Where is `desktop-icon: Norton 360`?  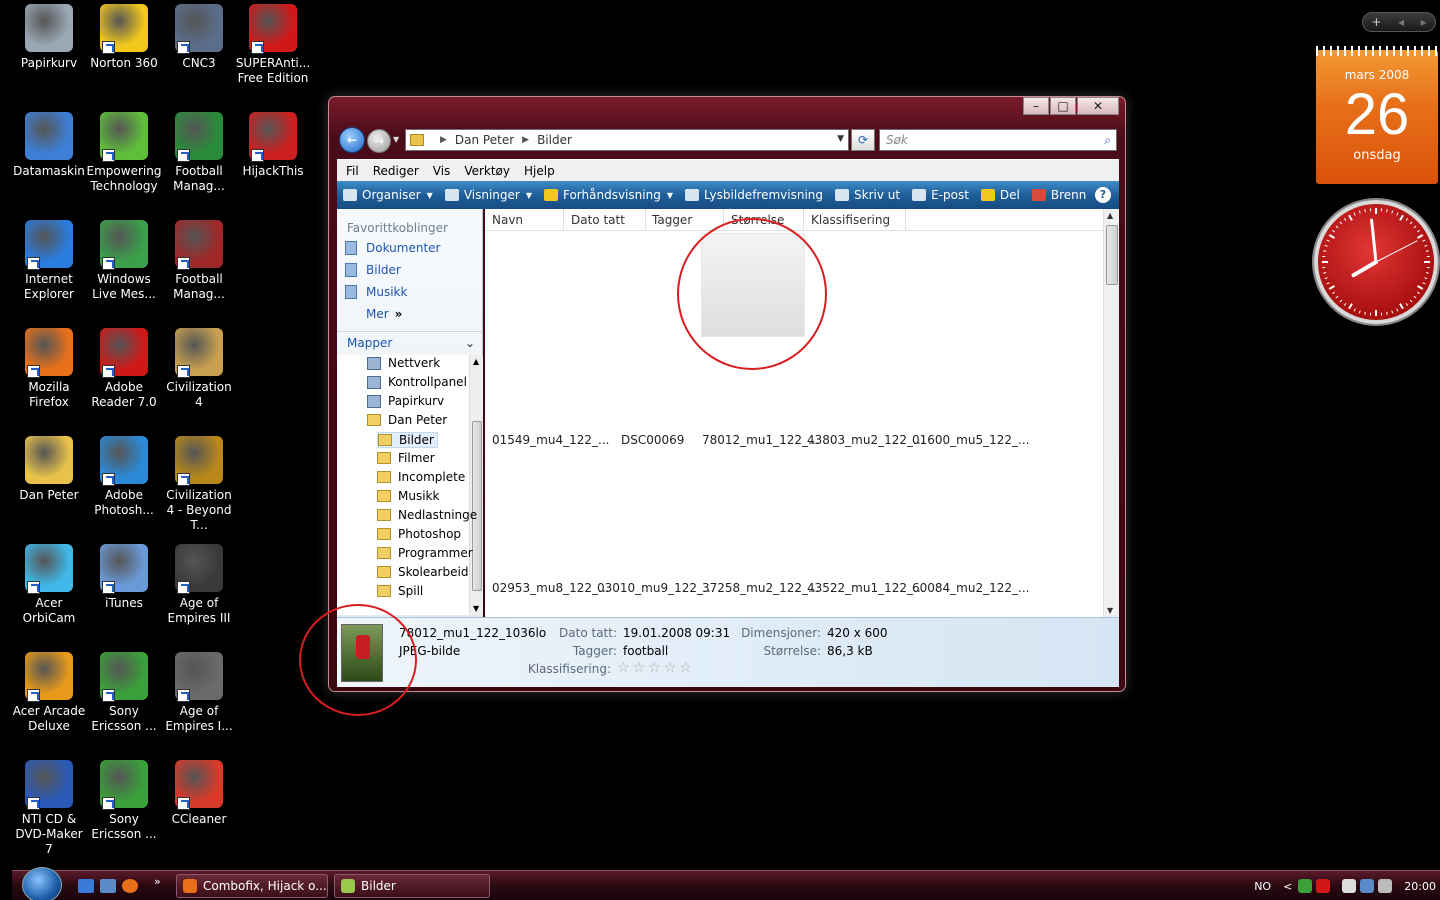
desktop-icon: Norton 360 is located at coordinates (124, 37).